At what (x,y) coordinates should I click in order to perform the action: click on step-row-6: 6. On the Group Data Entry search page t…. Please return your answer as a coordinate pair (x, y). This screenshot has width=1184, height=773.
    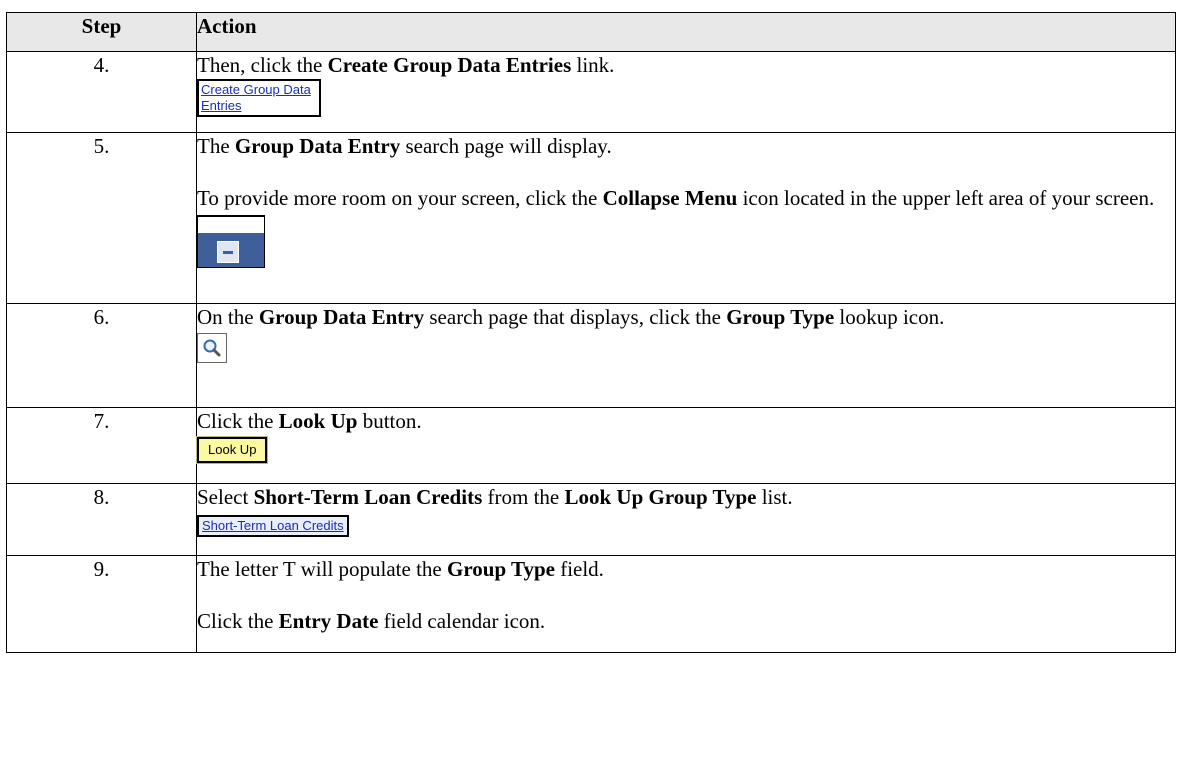
    Looking at the image, I should click on (591, 355).